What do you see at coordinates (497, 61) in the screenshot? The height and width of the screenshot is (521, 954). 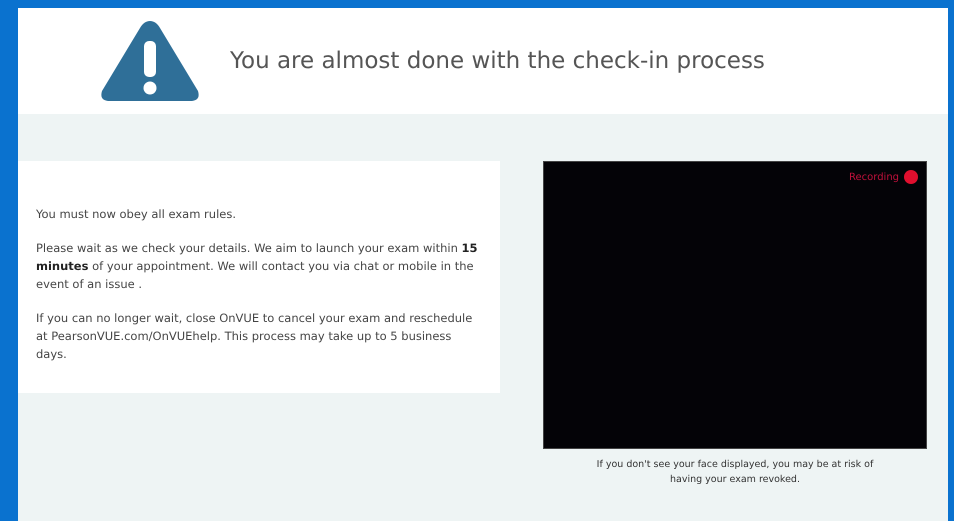 I see `page-title: You are almost done with the check-in process` at bounding box center [497, 61].